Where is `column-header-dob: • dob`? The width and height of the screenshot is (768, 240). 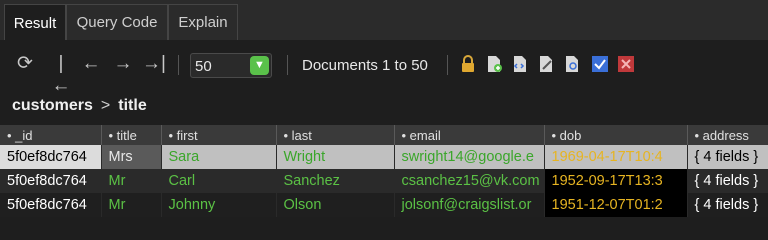 column-header-dob: • dob is located at coordinates (616, 135).